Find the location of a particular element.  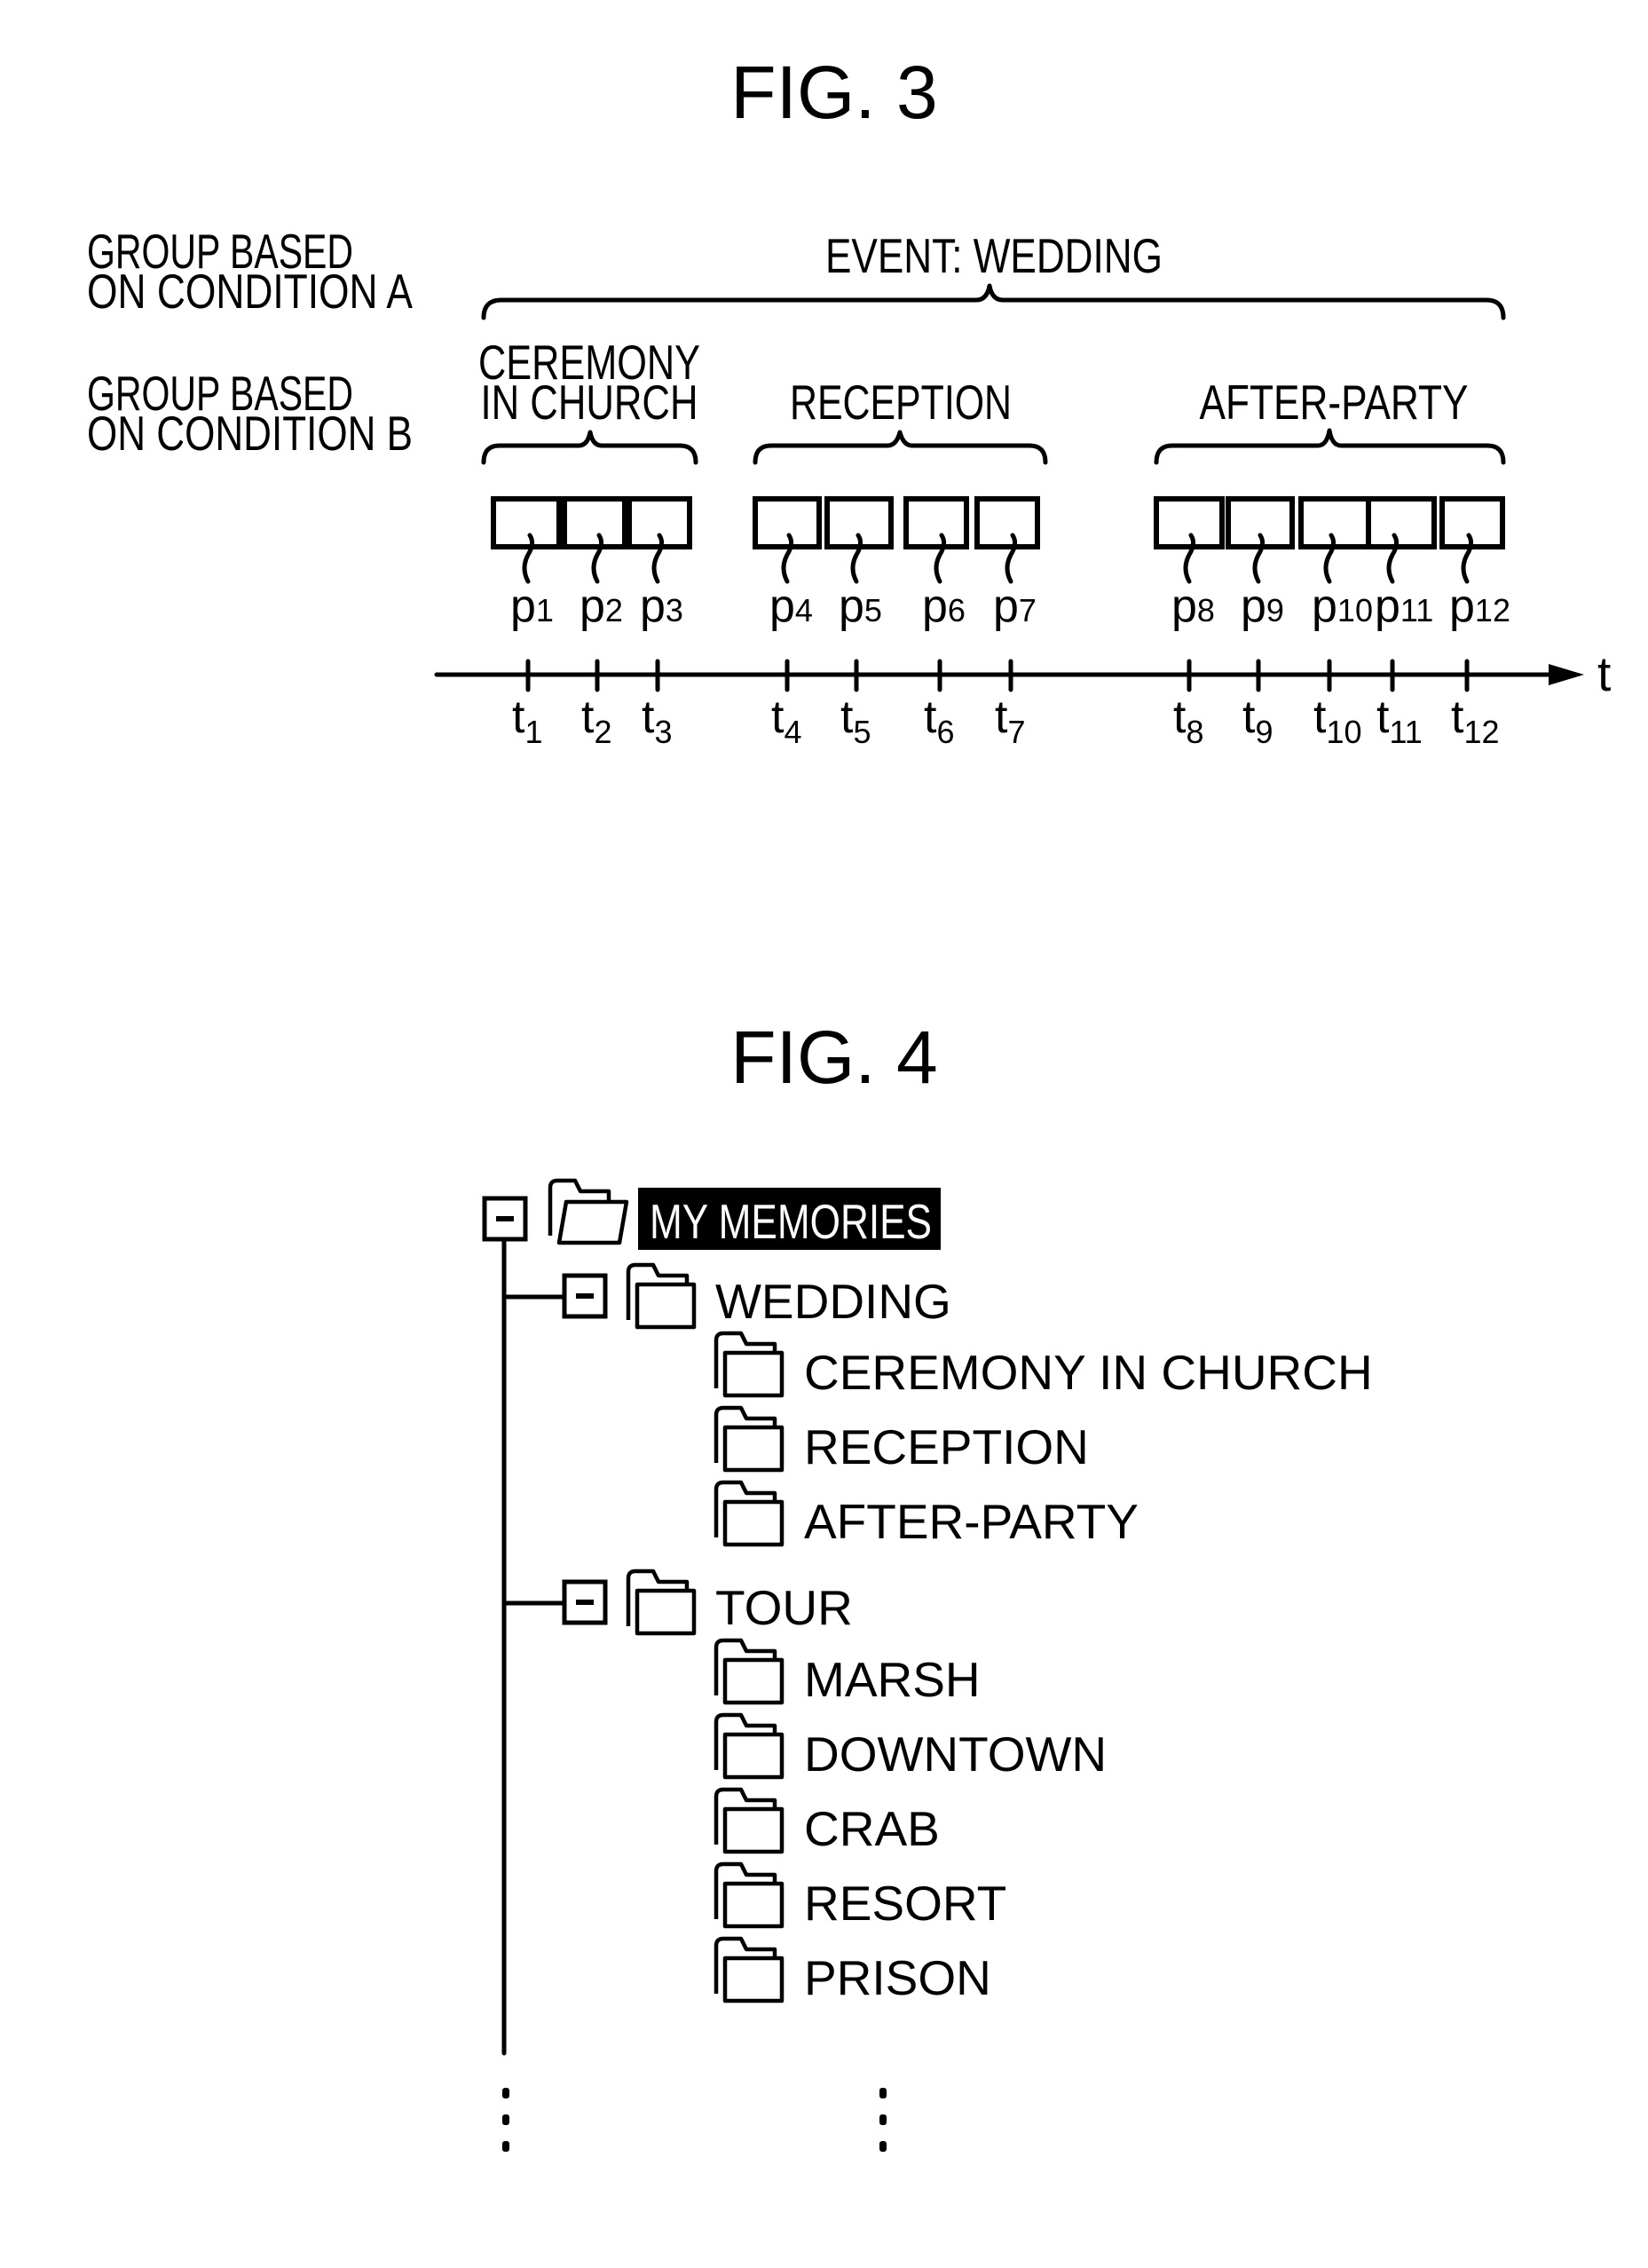

photo-item: p5 is located at coordinates (859, 564).